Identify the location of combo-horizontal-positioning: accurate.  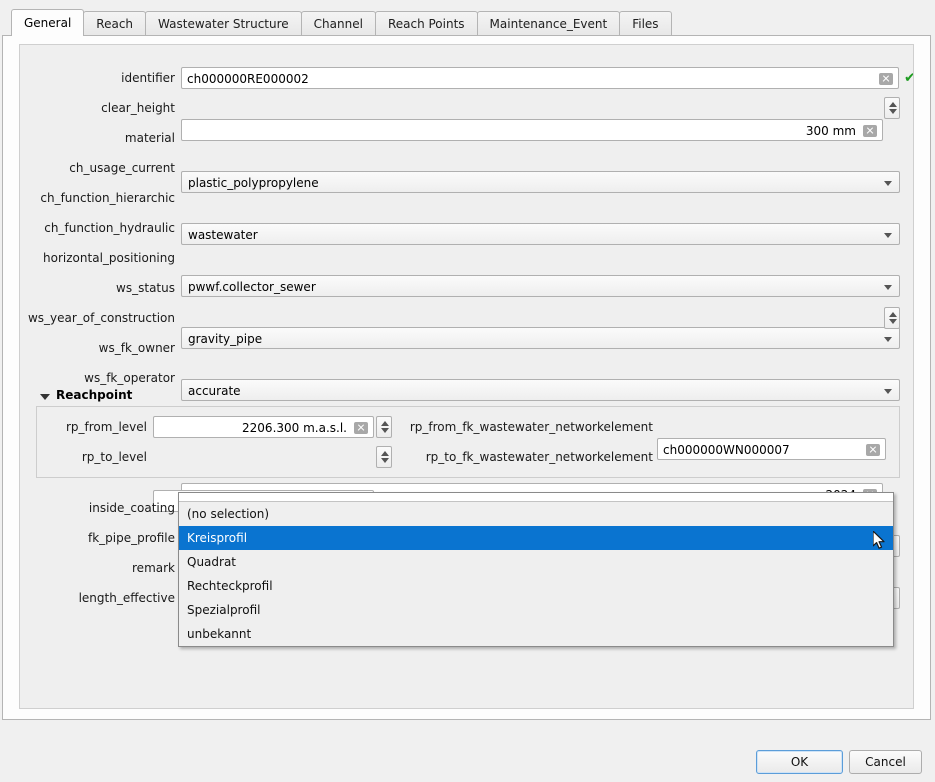
(540, 390).